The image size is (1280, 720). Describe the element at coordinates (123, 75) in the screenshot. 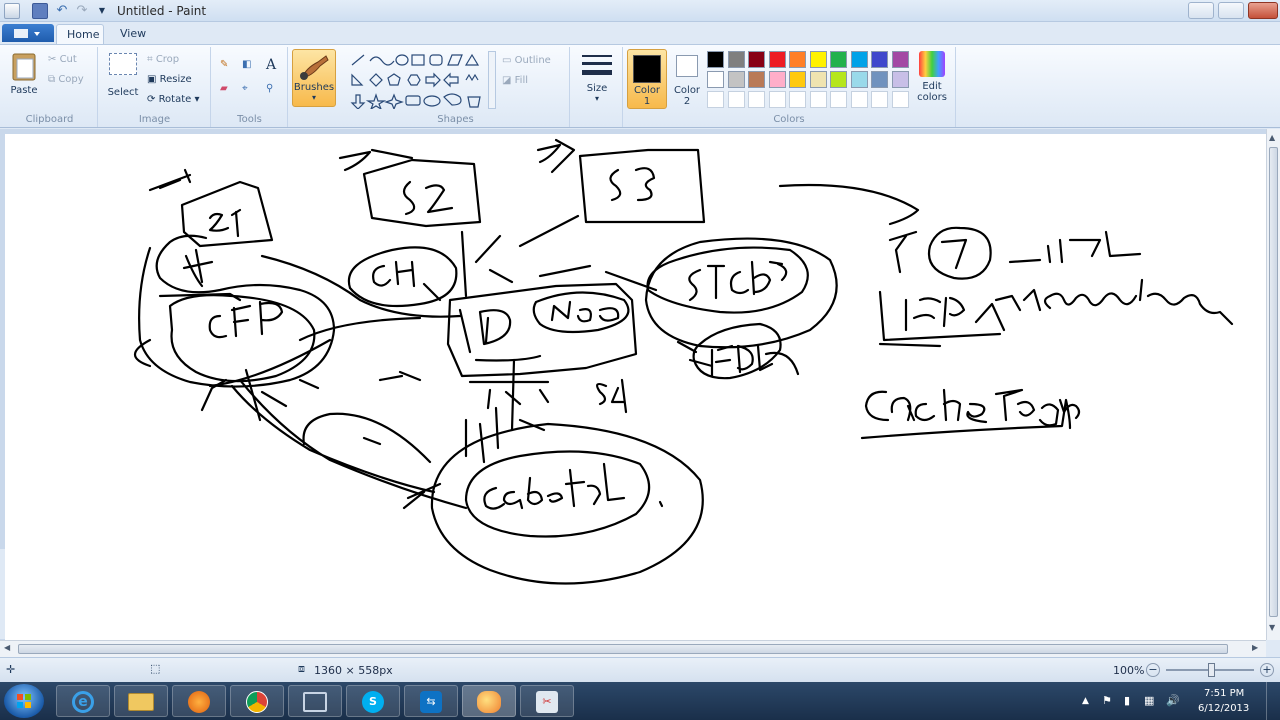

I see `select-button: Select` at that location.